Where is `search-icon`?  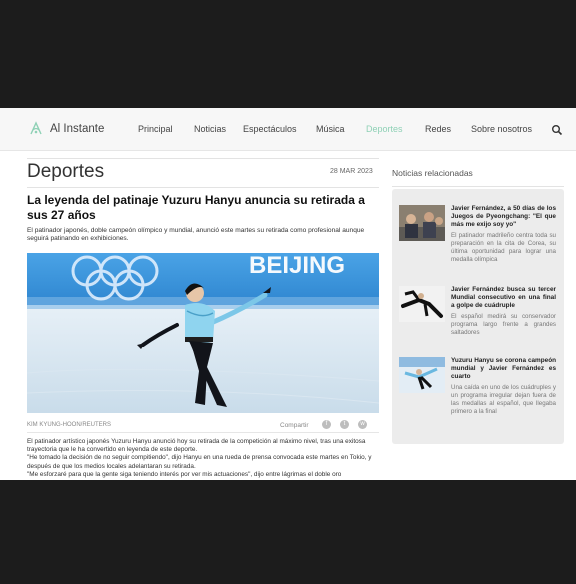
search-icon is located at coordinates (557, 129).